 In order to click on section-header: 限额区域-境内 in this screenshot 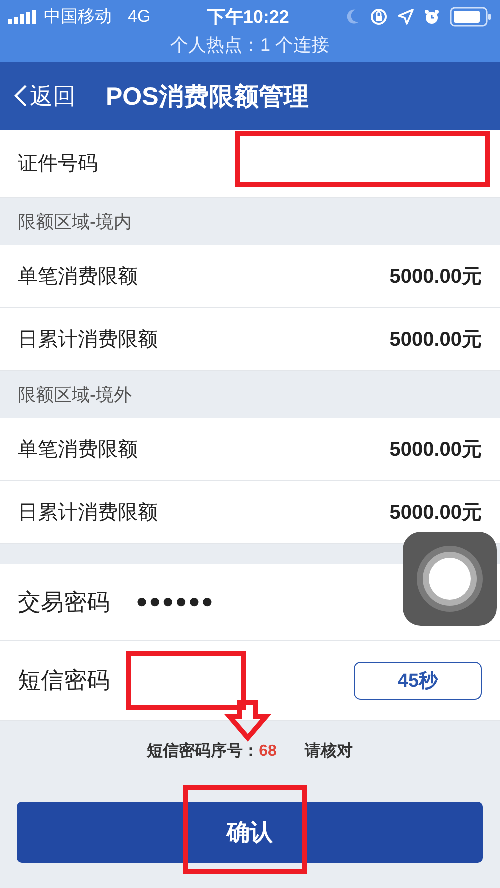, I will do `click(75, 222)`.